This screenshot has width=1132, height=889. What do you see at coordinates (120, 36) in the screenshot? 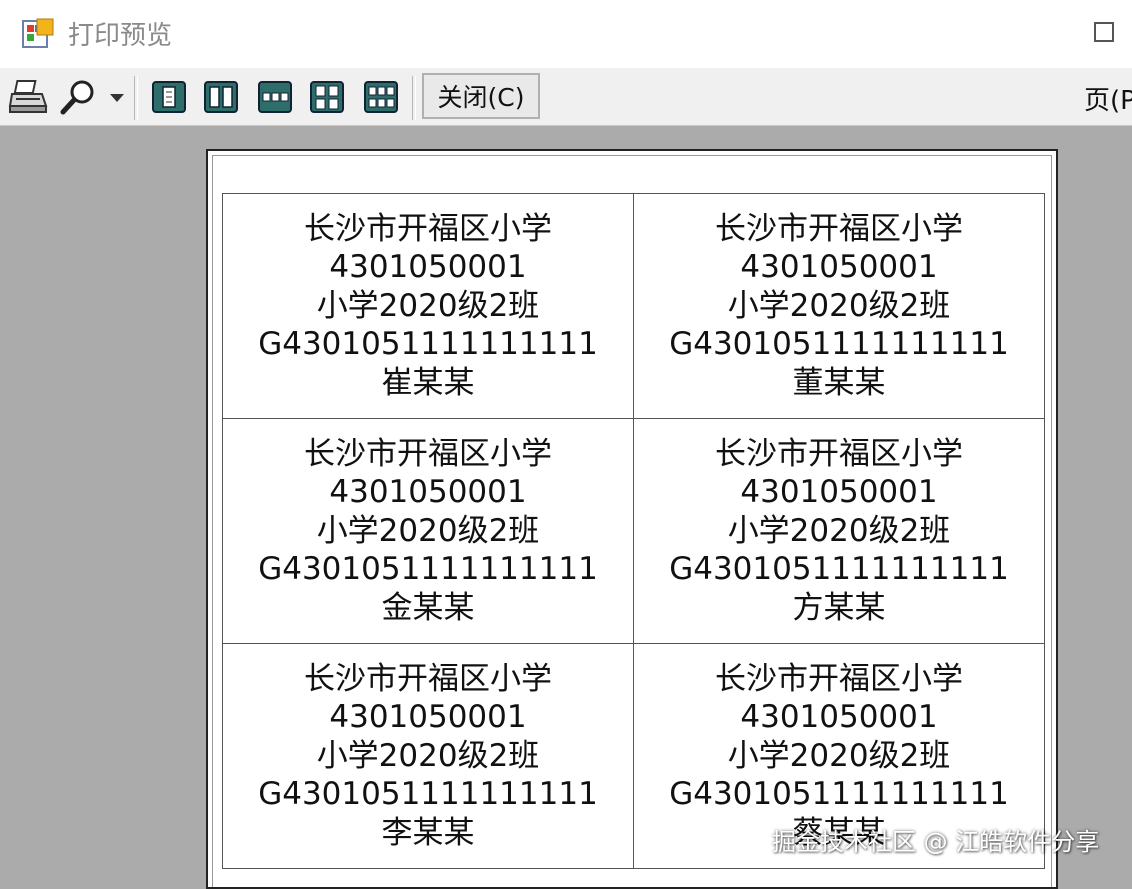
I see `window-title: 打印预览` at bounding box center [120, 36].